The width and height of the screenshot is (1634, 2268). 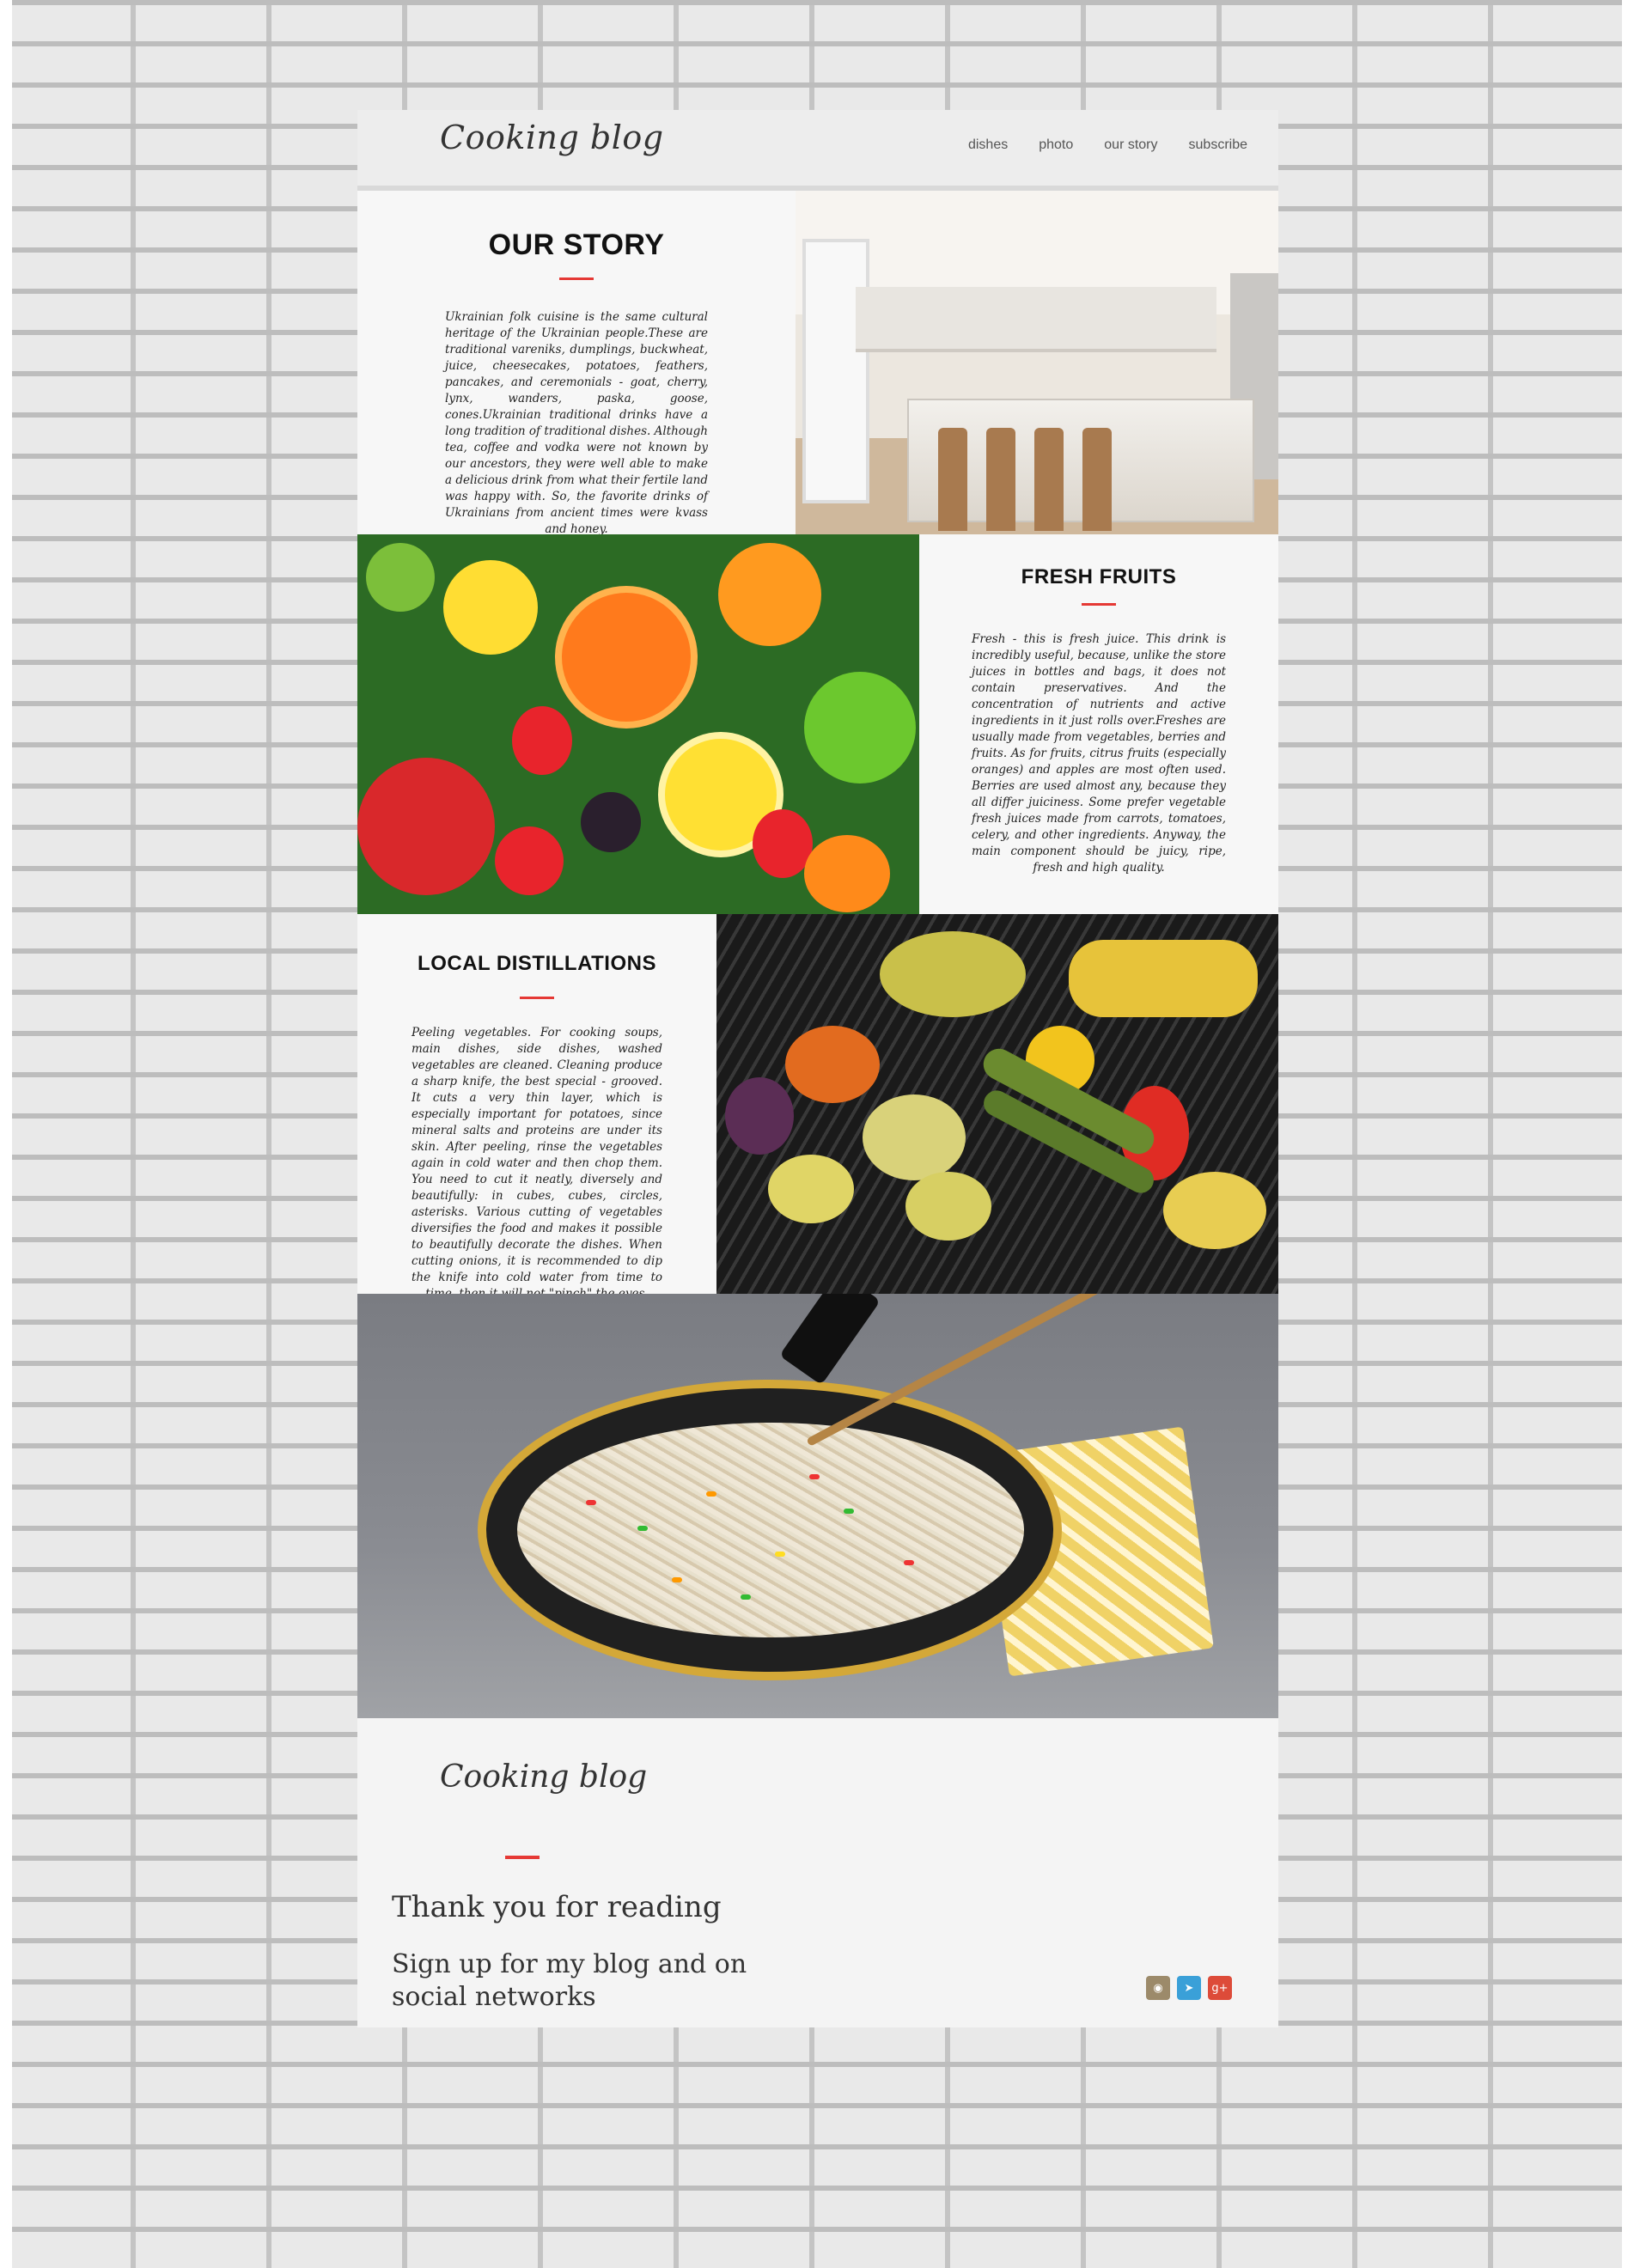 I want to click on kiwi, so click(x=400, y=577).